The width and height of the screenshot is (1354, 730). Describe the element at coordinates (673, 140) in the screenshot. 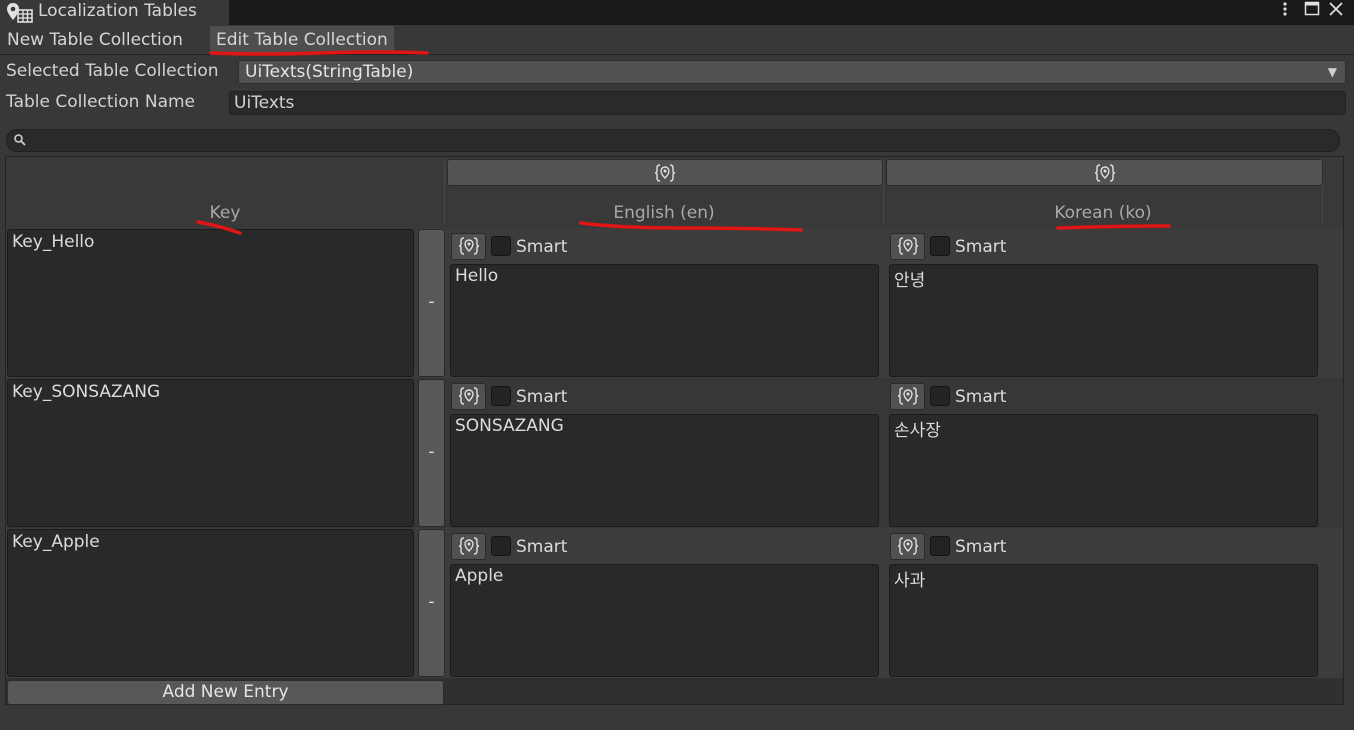

I see `search-input` at that location.